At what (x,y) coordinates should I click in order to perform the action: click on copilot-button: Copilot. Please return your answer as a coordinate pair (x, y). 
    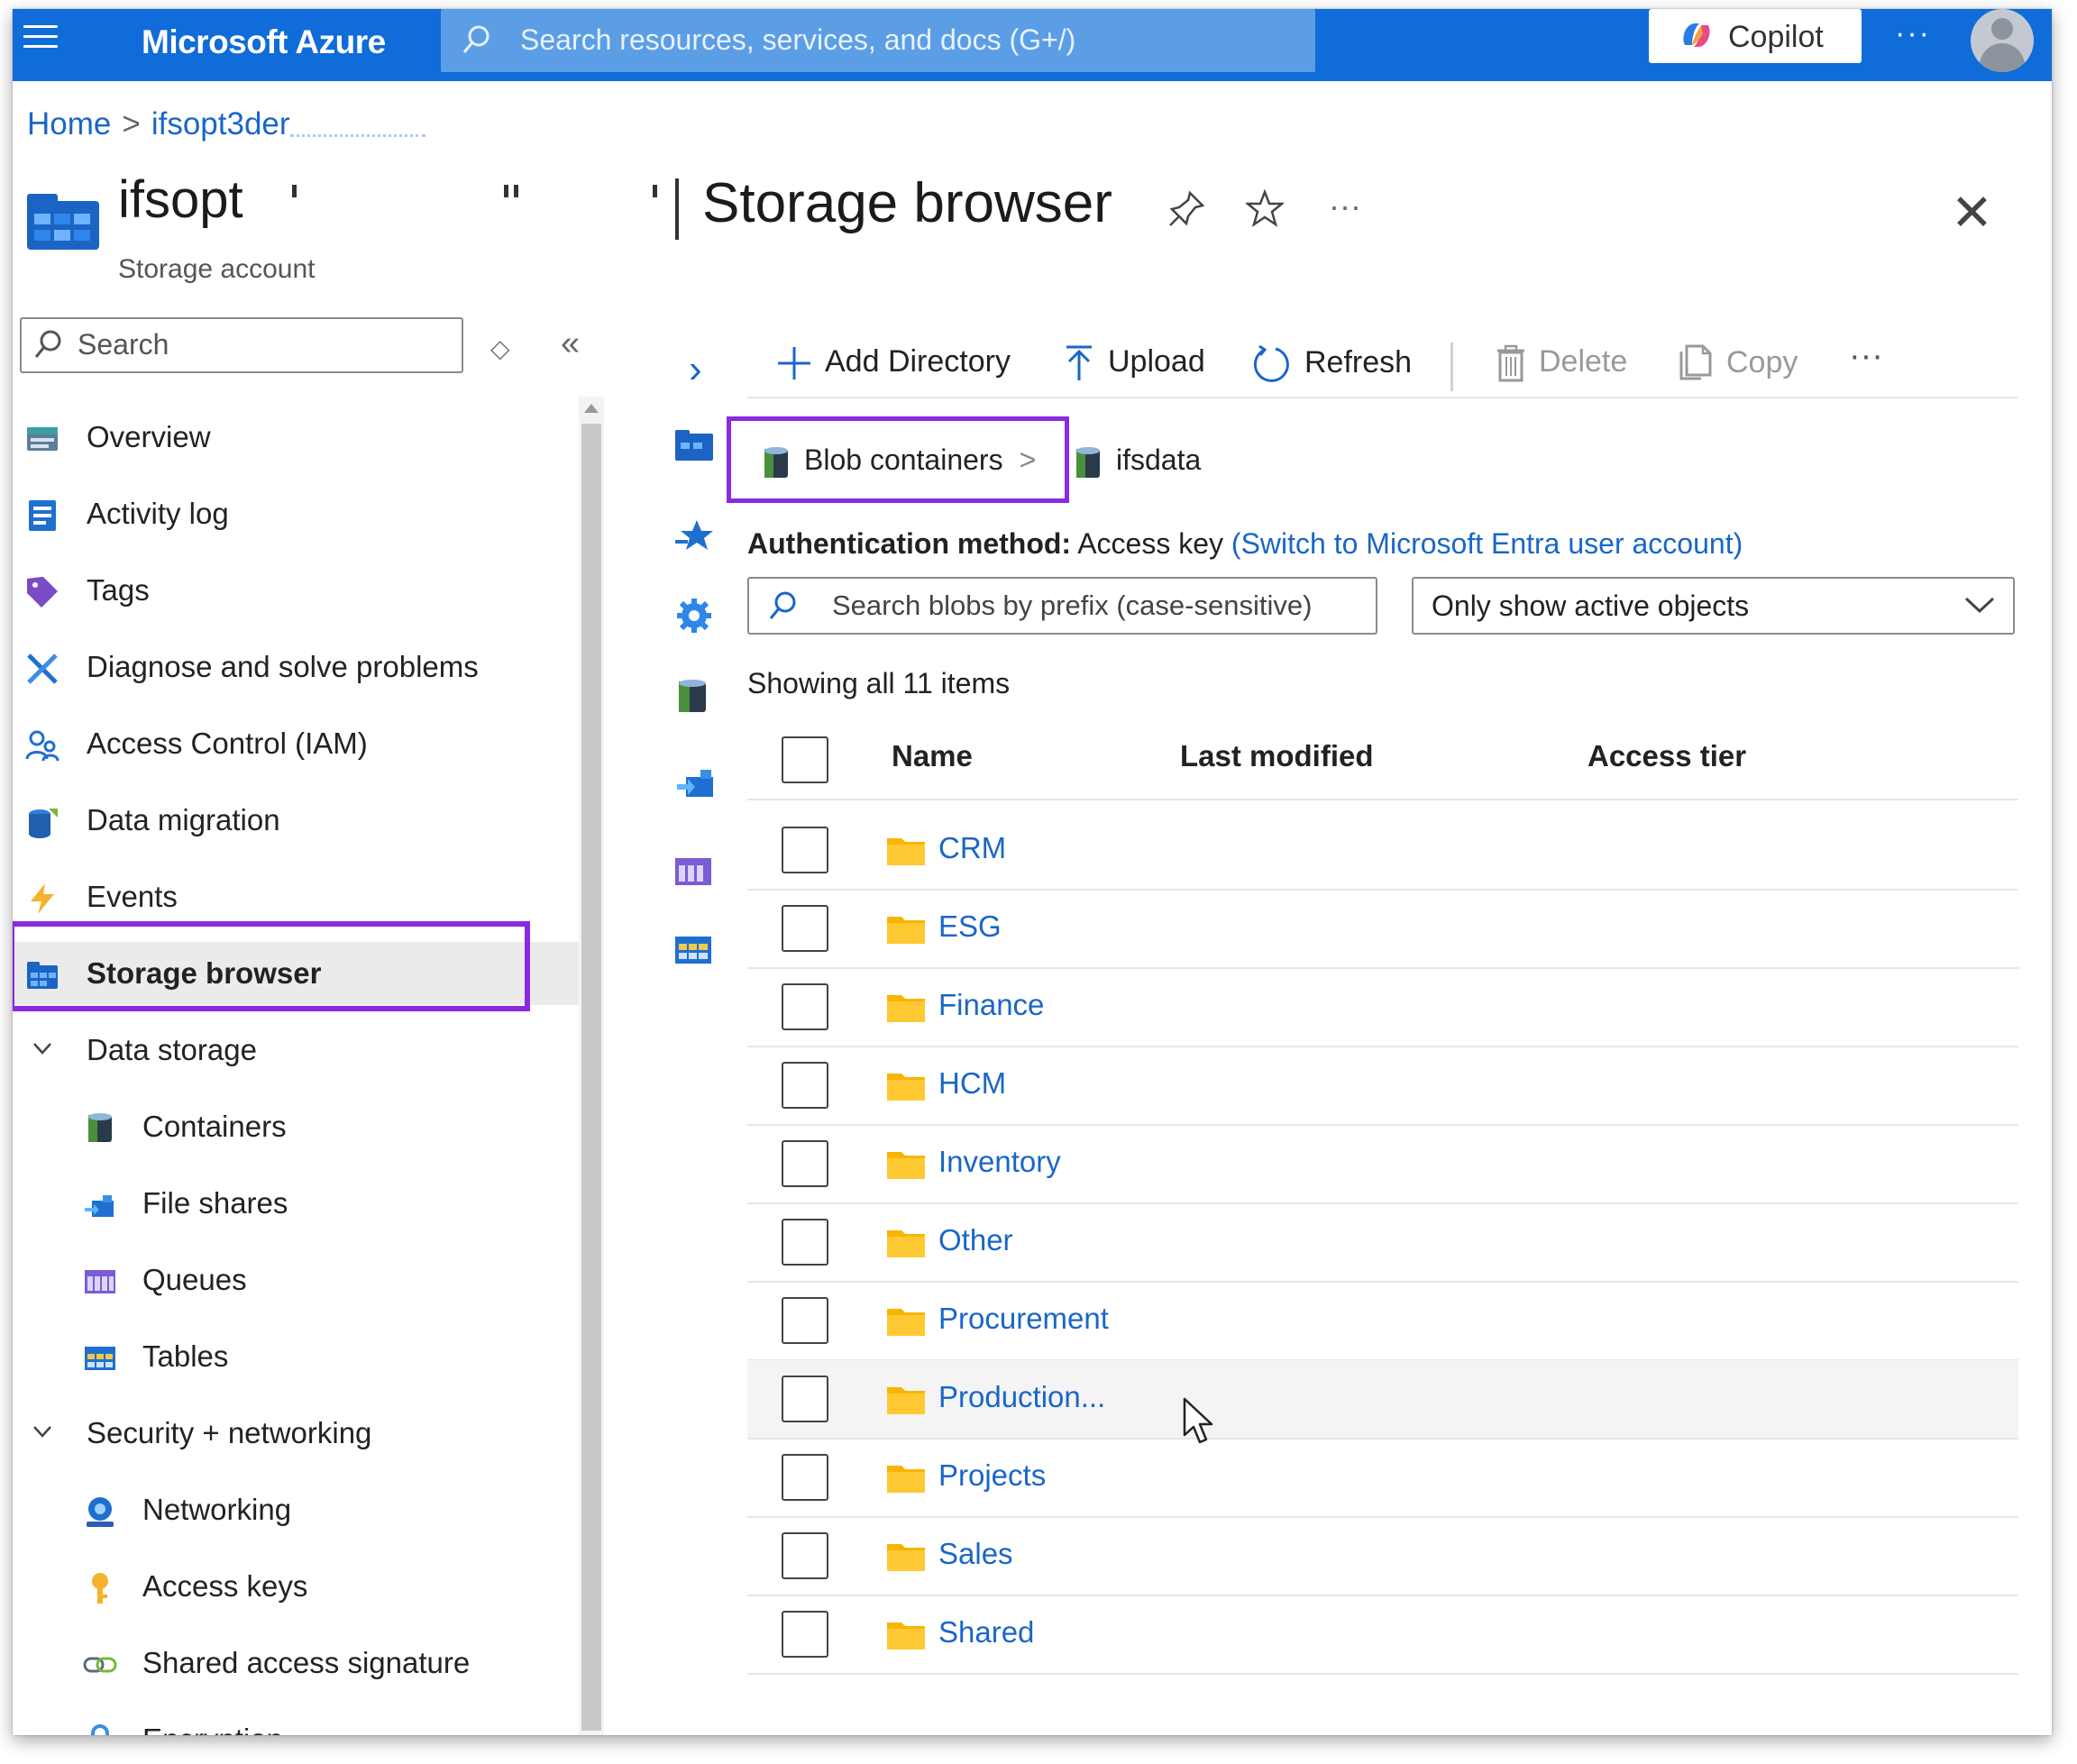
    Looking at the image, I should click on (1755, 36).